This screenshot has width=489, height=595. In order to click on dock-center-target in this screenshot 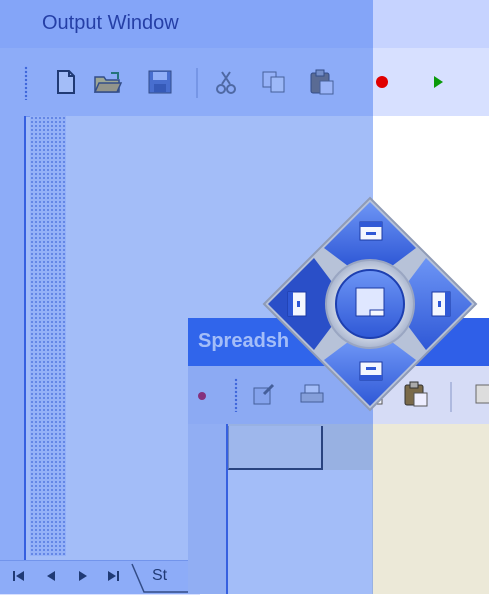, I will do `click(370, 304)`.